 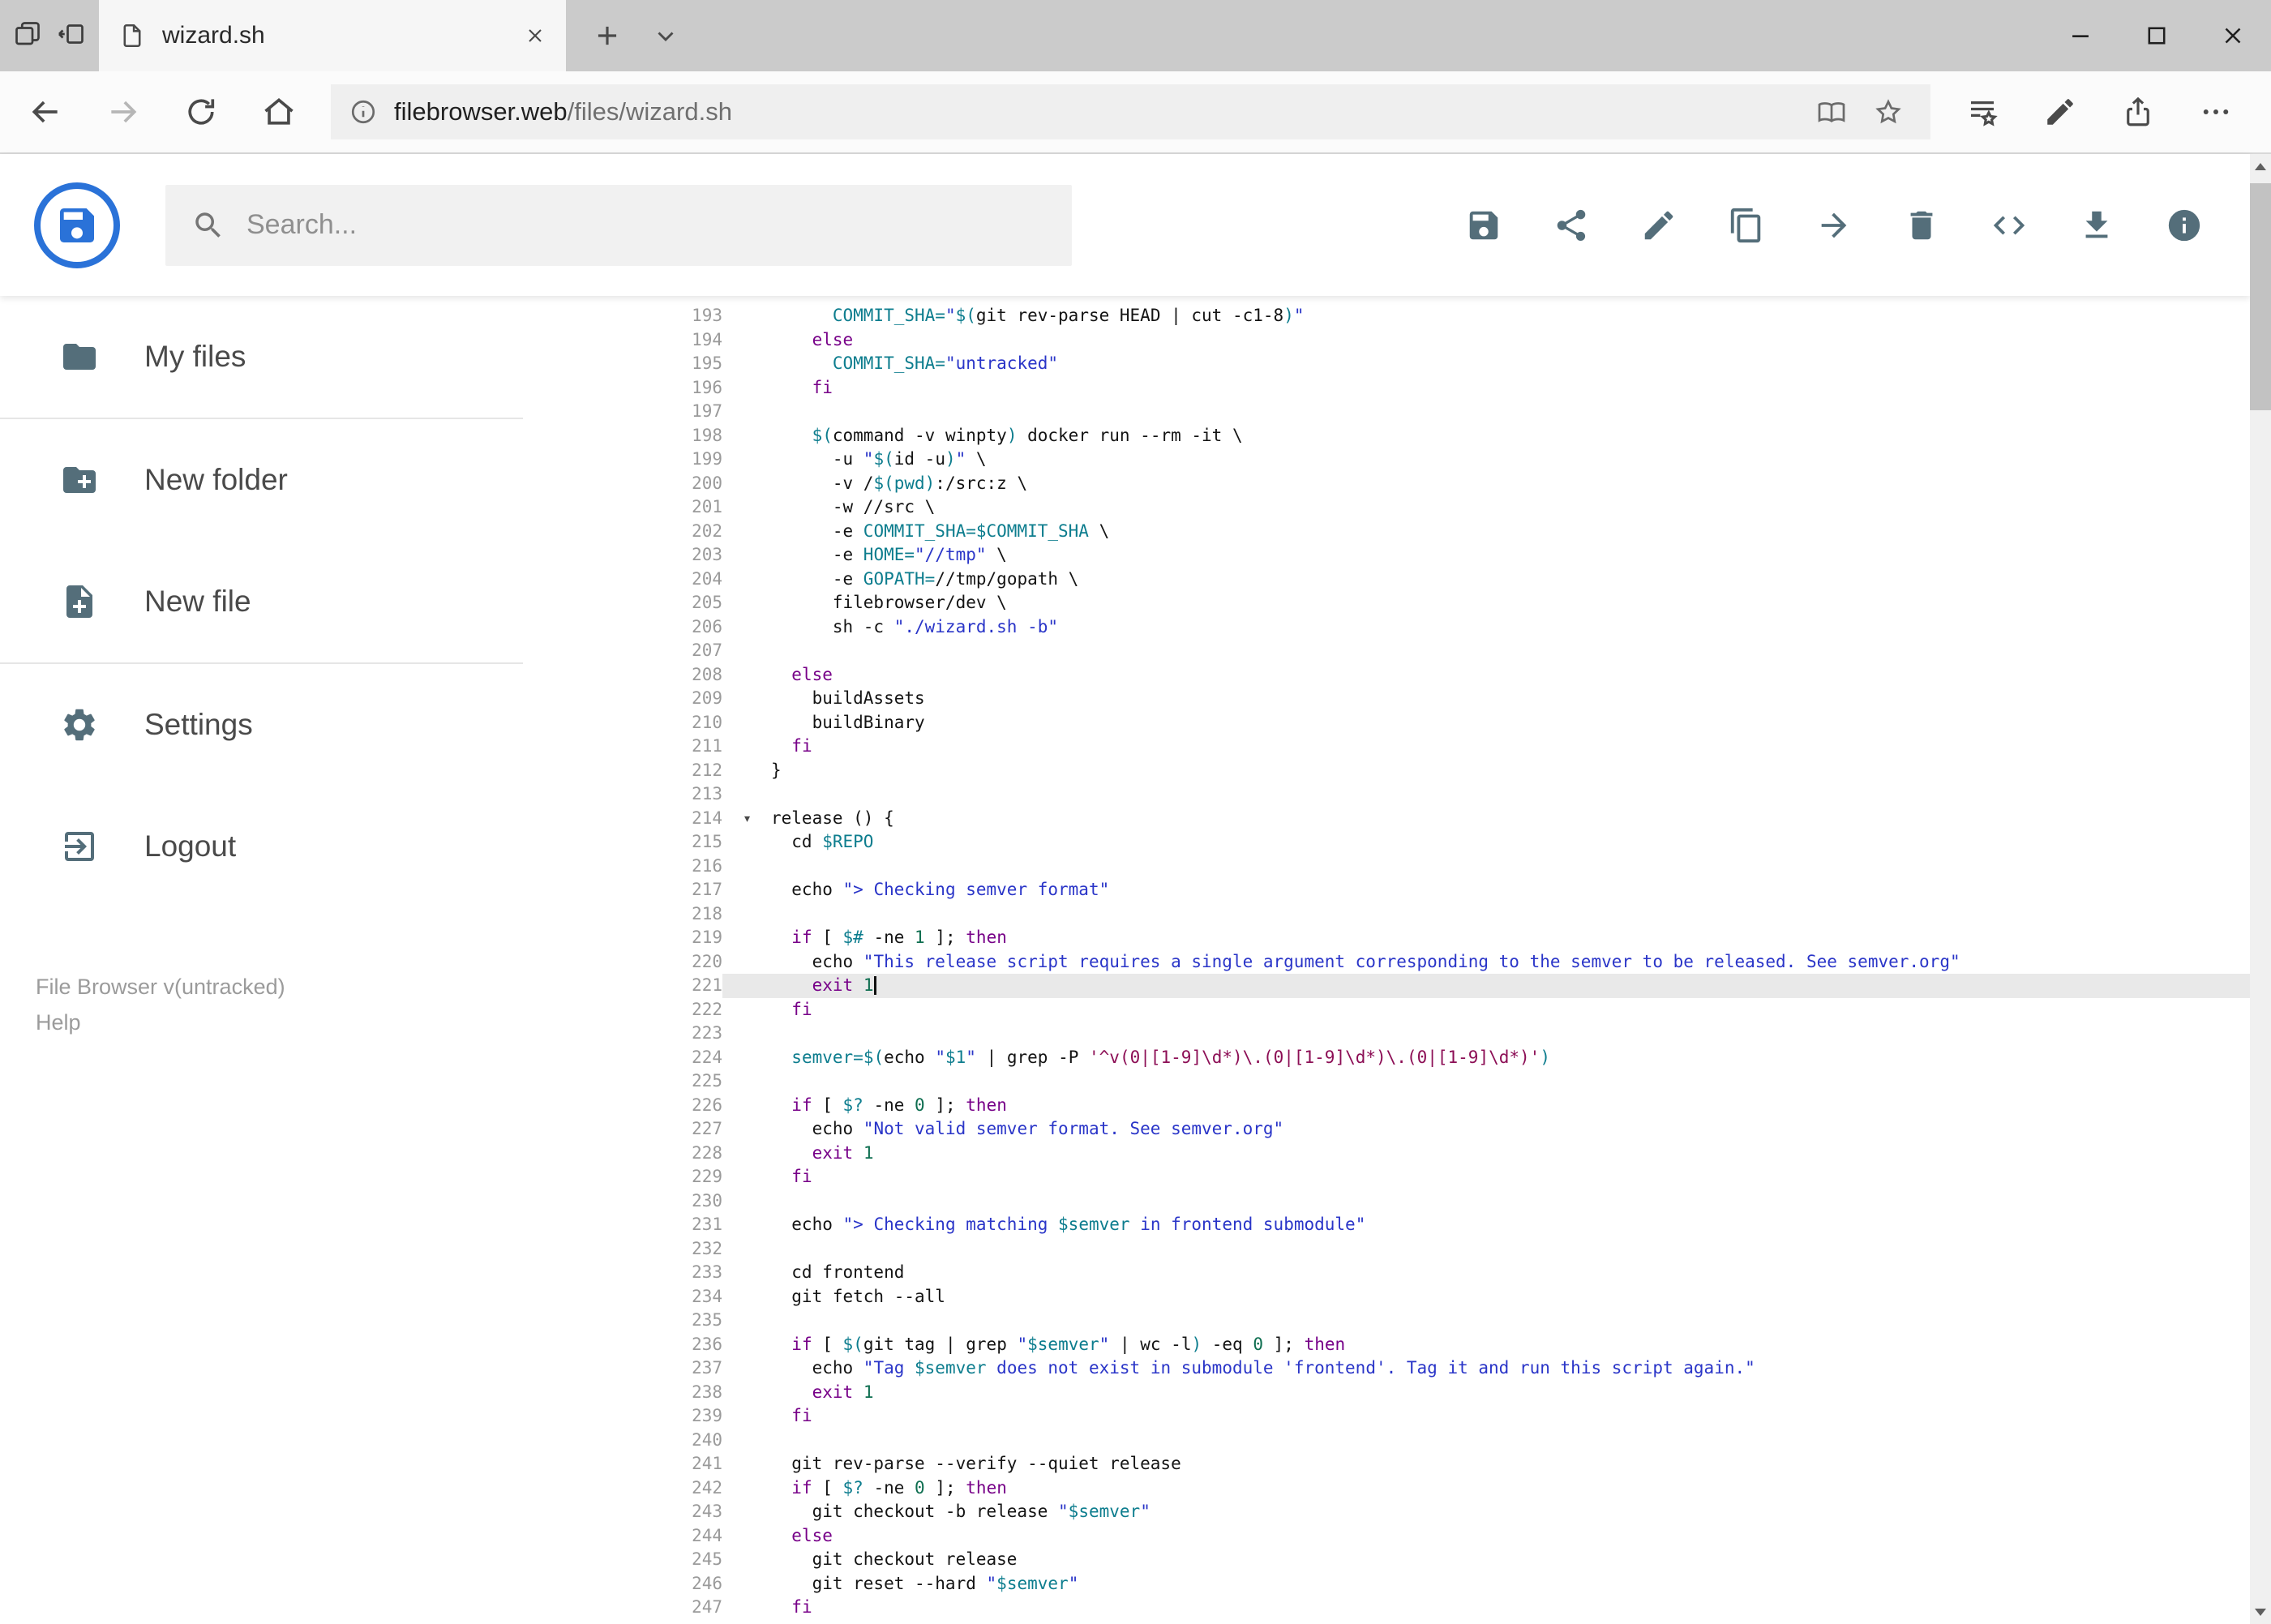 I want to click on code-line-219: 219 if [ $# -ne 1 ]; then, so click(x=1386, y=938).